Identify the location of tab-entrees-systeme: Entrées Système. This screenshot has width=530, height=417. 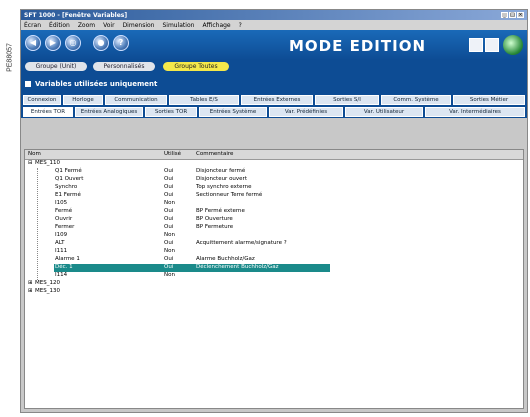
(233, 112).